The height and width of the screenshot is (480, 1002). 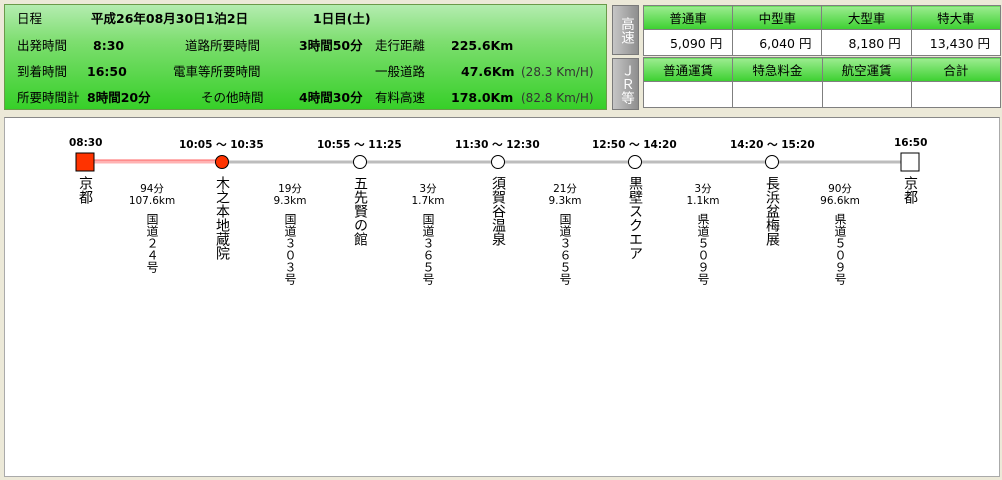 What do you see at coordinates (217, 71) in the screenshot?
I see `train-time-label: 電車等所要時間` at bounding box center [217, 71].